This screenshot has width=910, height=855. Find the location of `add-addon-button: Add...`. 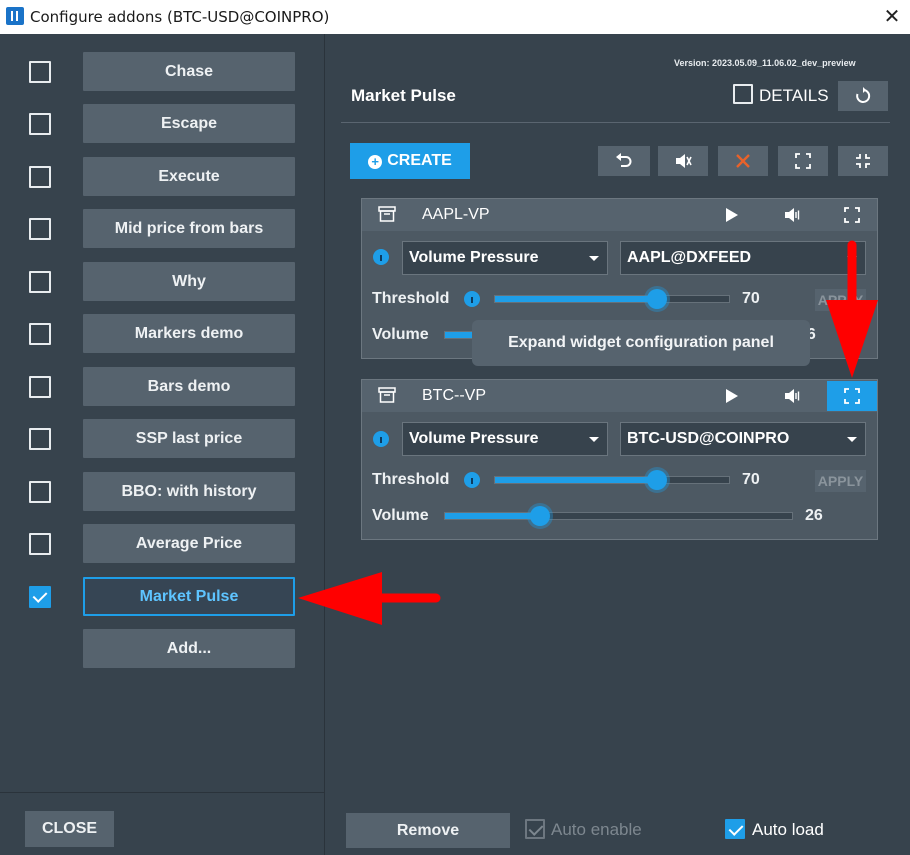

add-addon-button: Add... is located at coordinates (189, 648).